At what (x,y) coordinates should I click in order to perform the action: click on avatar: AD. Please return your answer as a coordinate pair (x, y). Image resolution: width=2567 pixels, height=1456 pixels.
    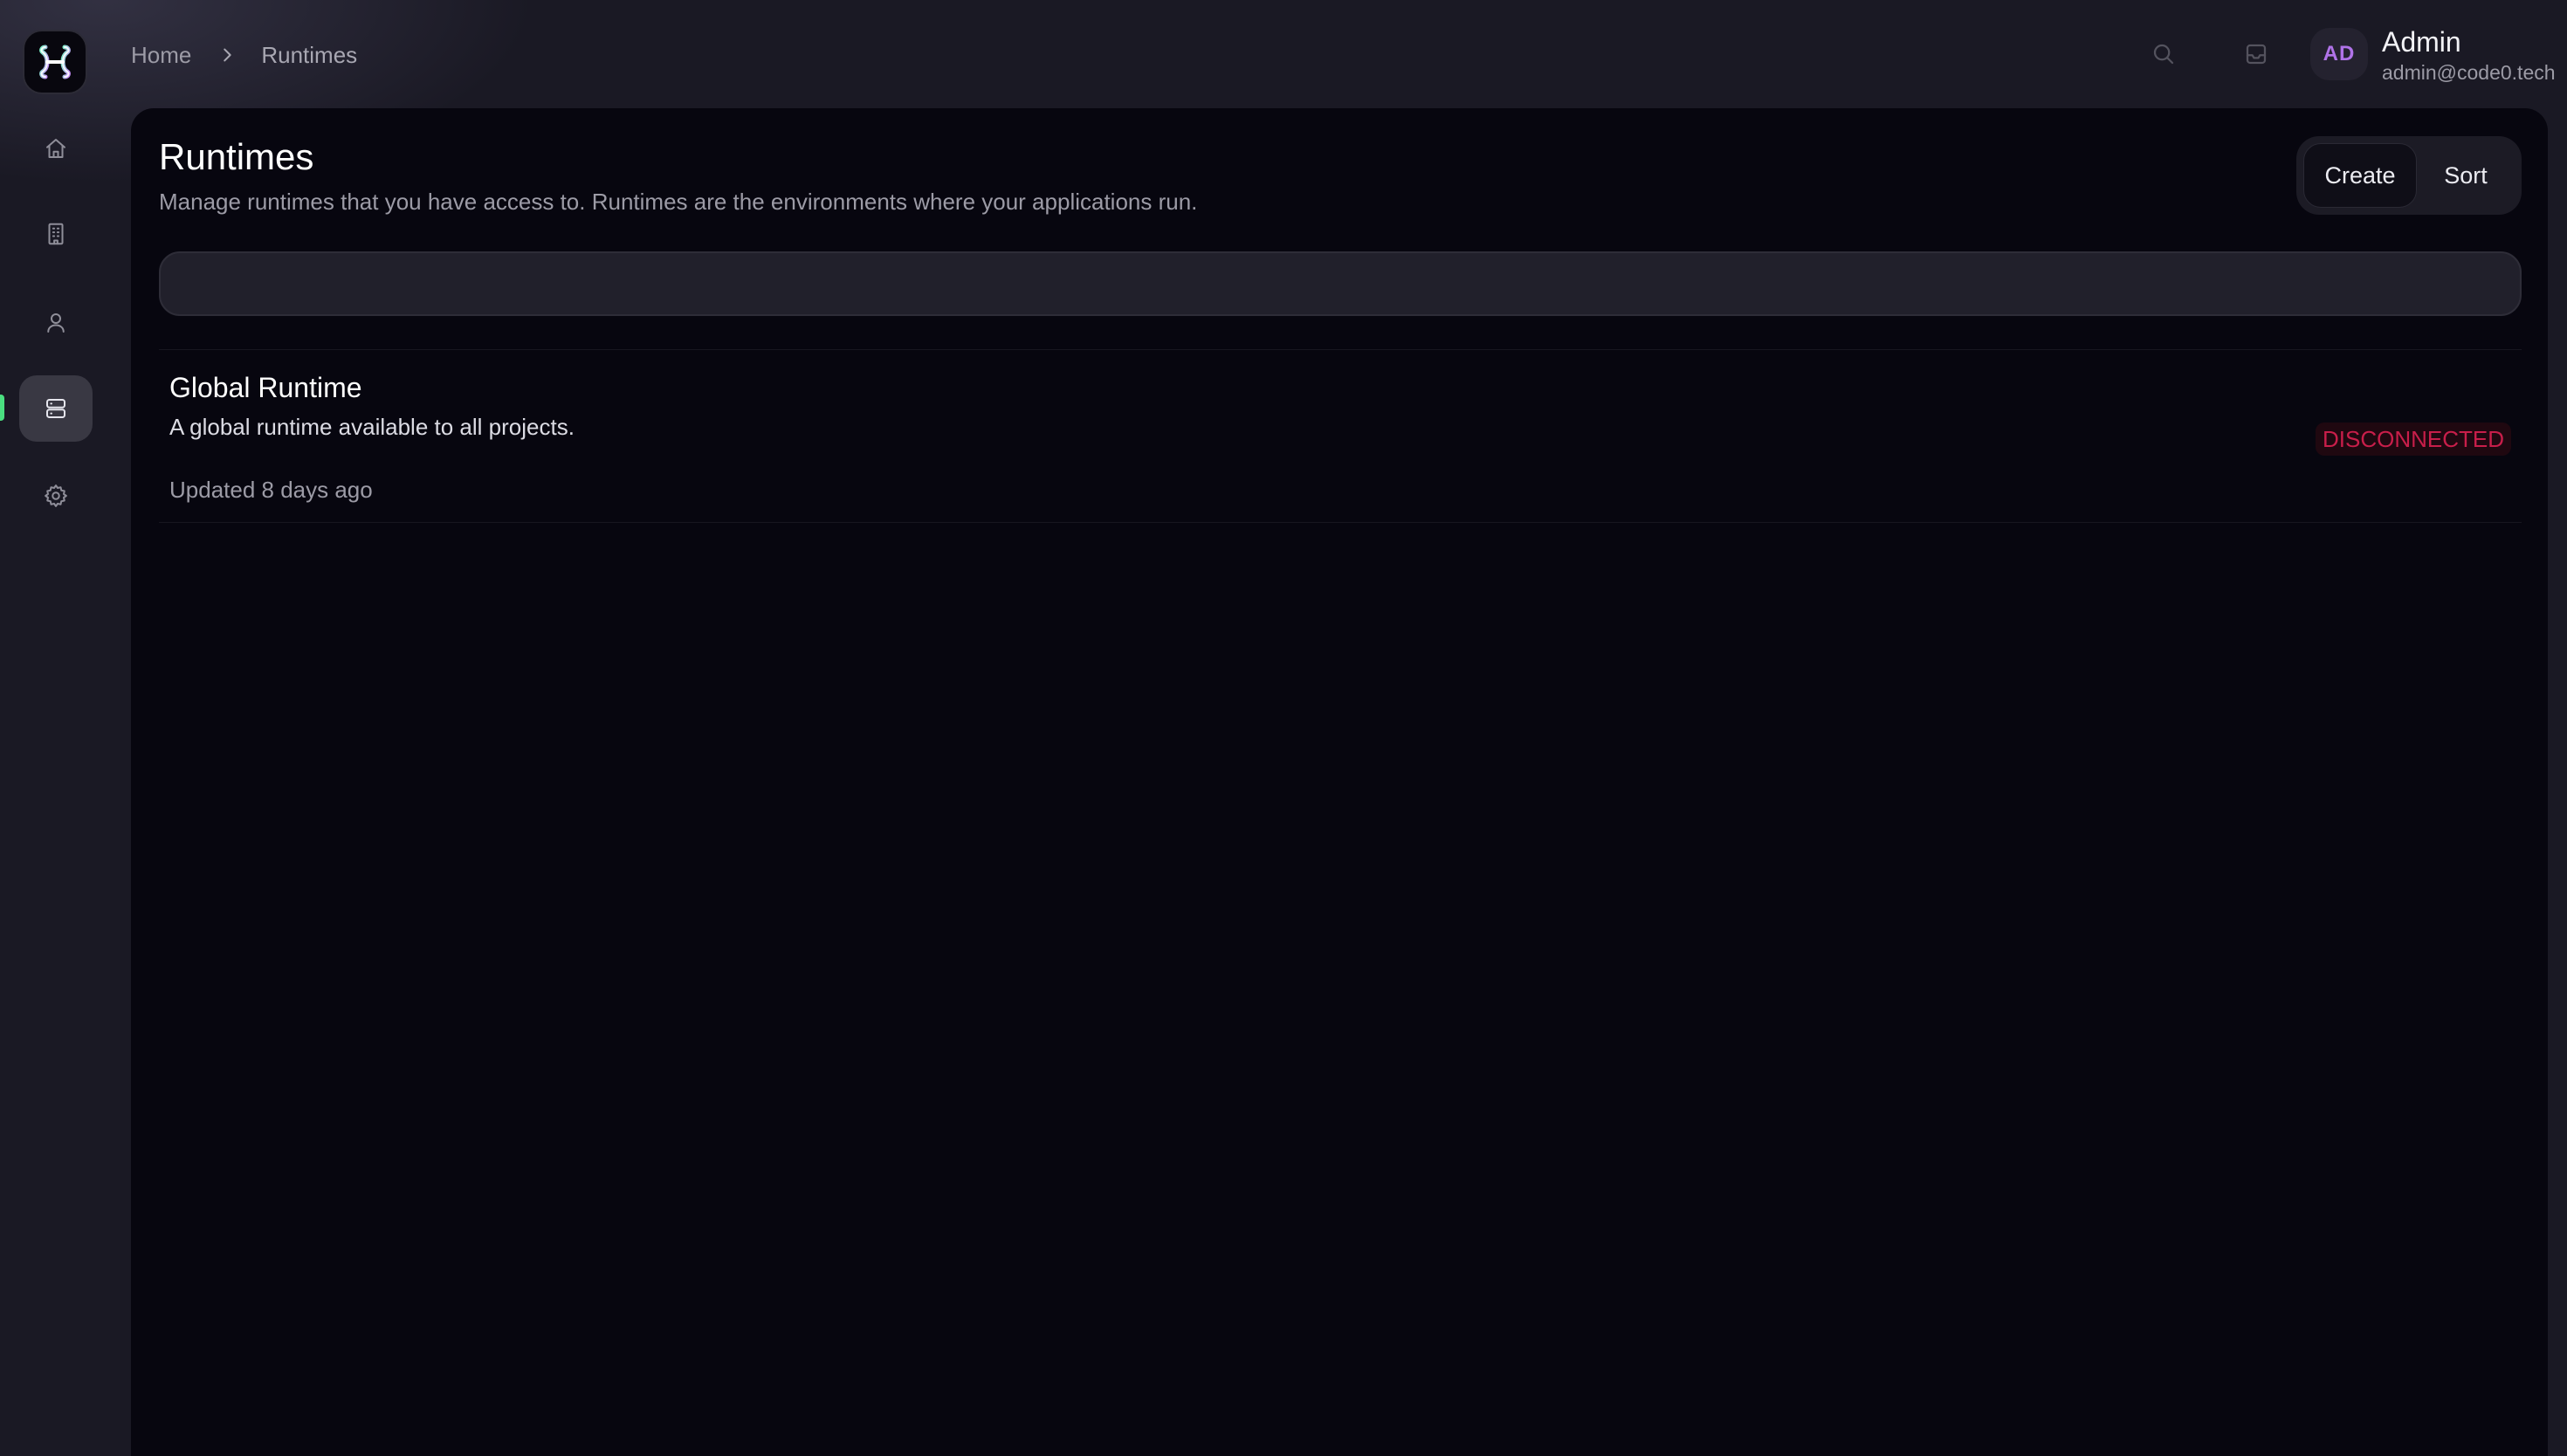
    Looking at the image, I should click on (2339, 54).